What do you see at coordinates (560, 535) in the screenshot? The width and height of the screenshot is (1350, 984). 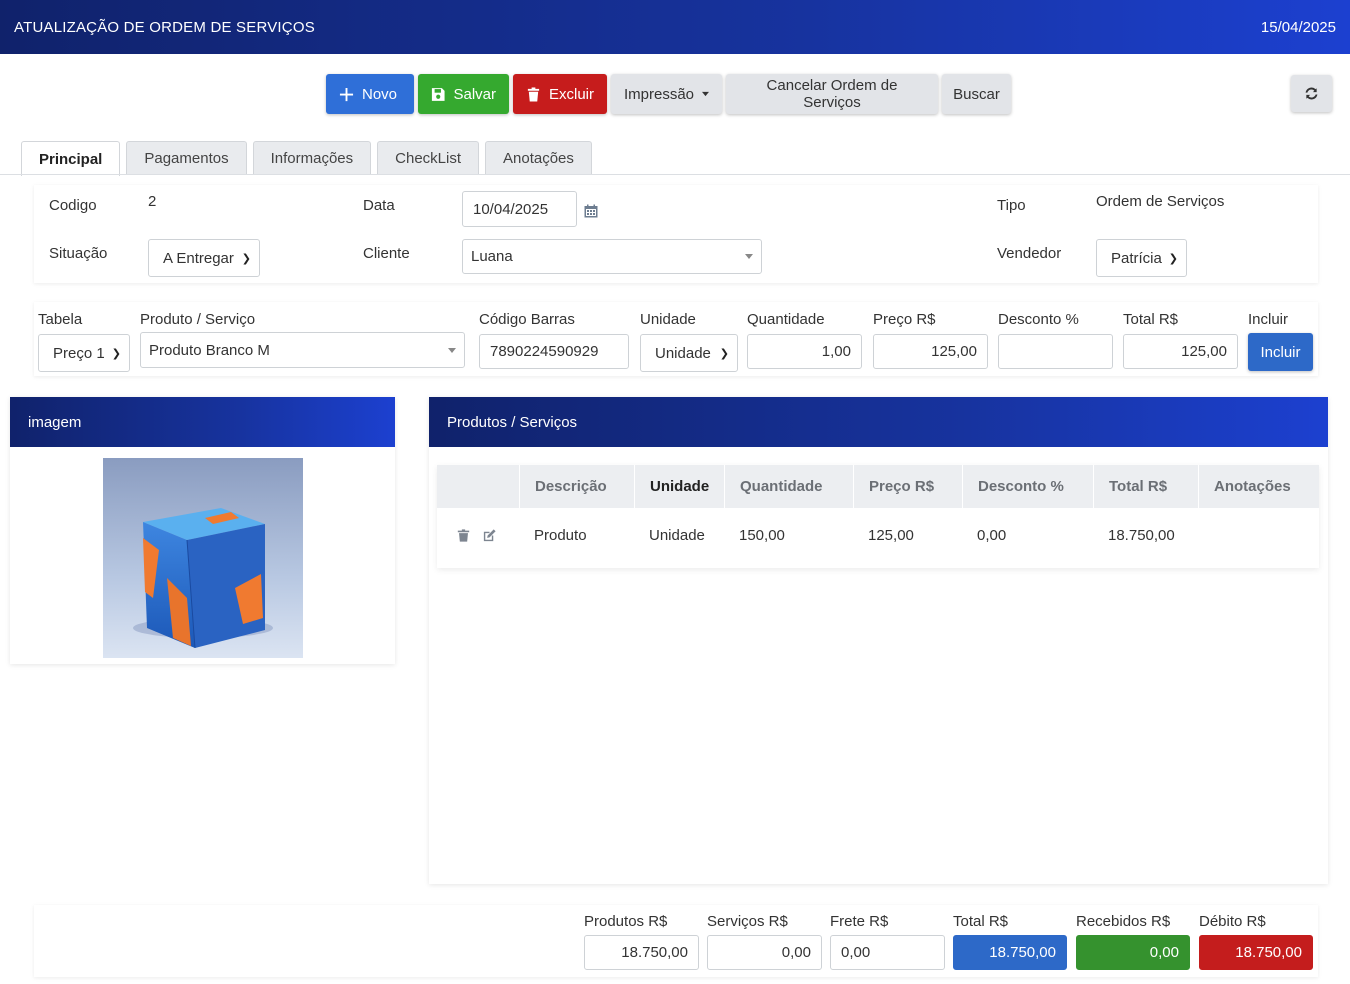 I see `cell-descricao: Produto` at bounding box center [560, 535].